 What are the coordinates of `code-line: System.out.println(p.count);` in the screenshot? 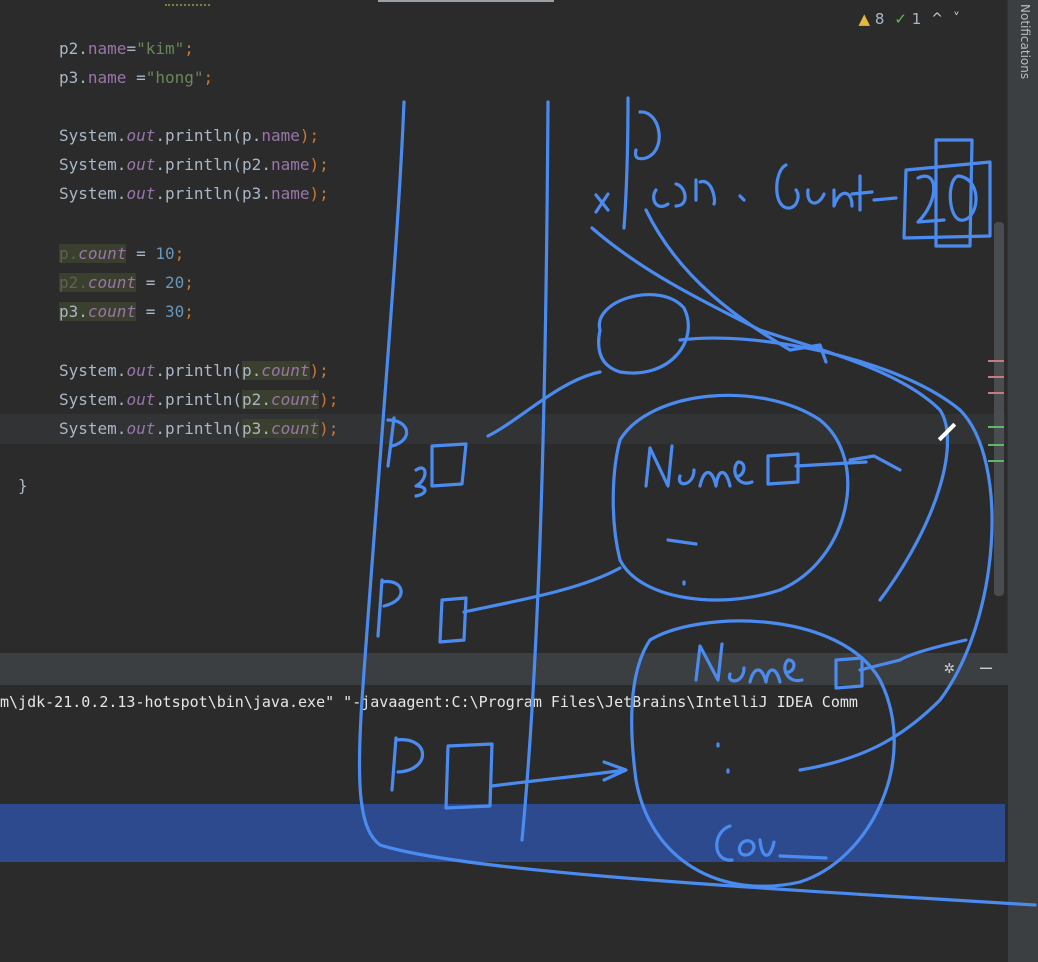 It's located at (194, 371).